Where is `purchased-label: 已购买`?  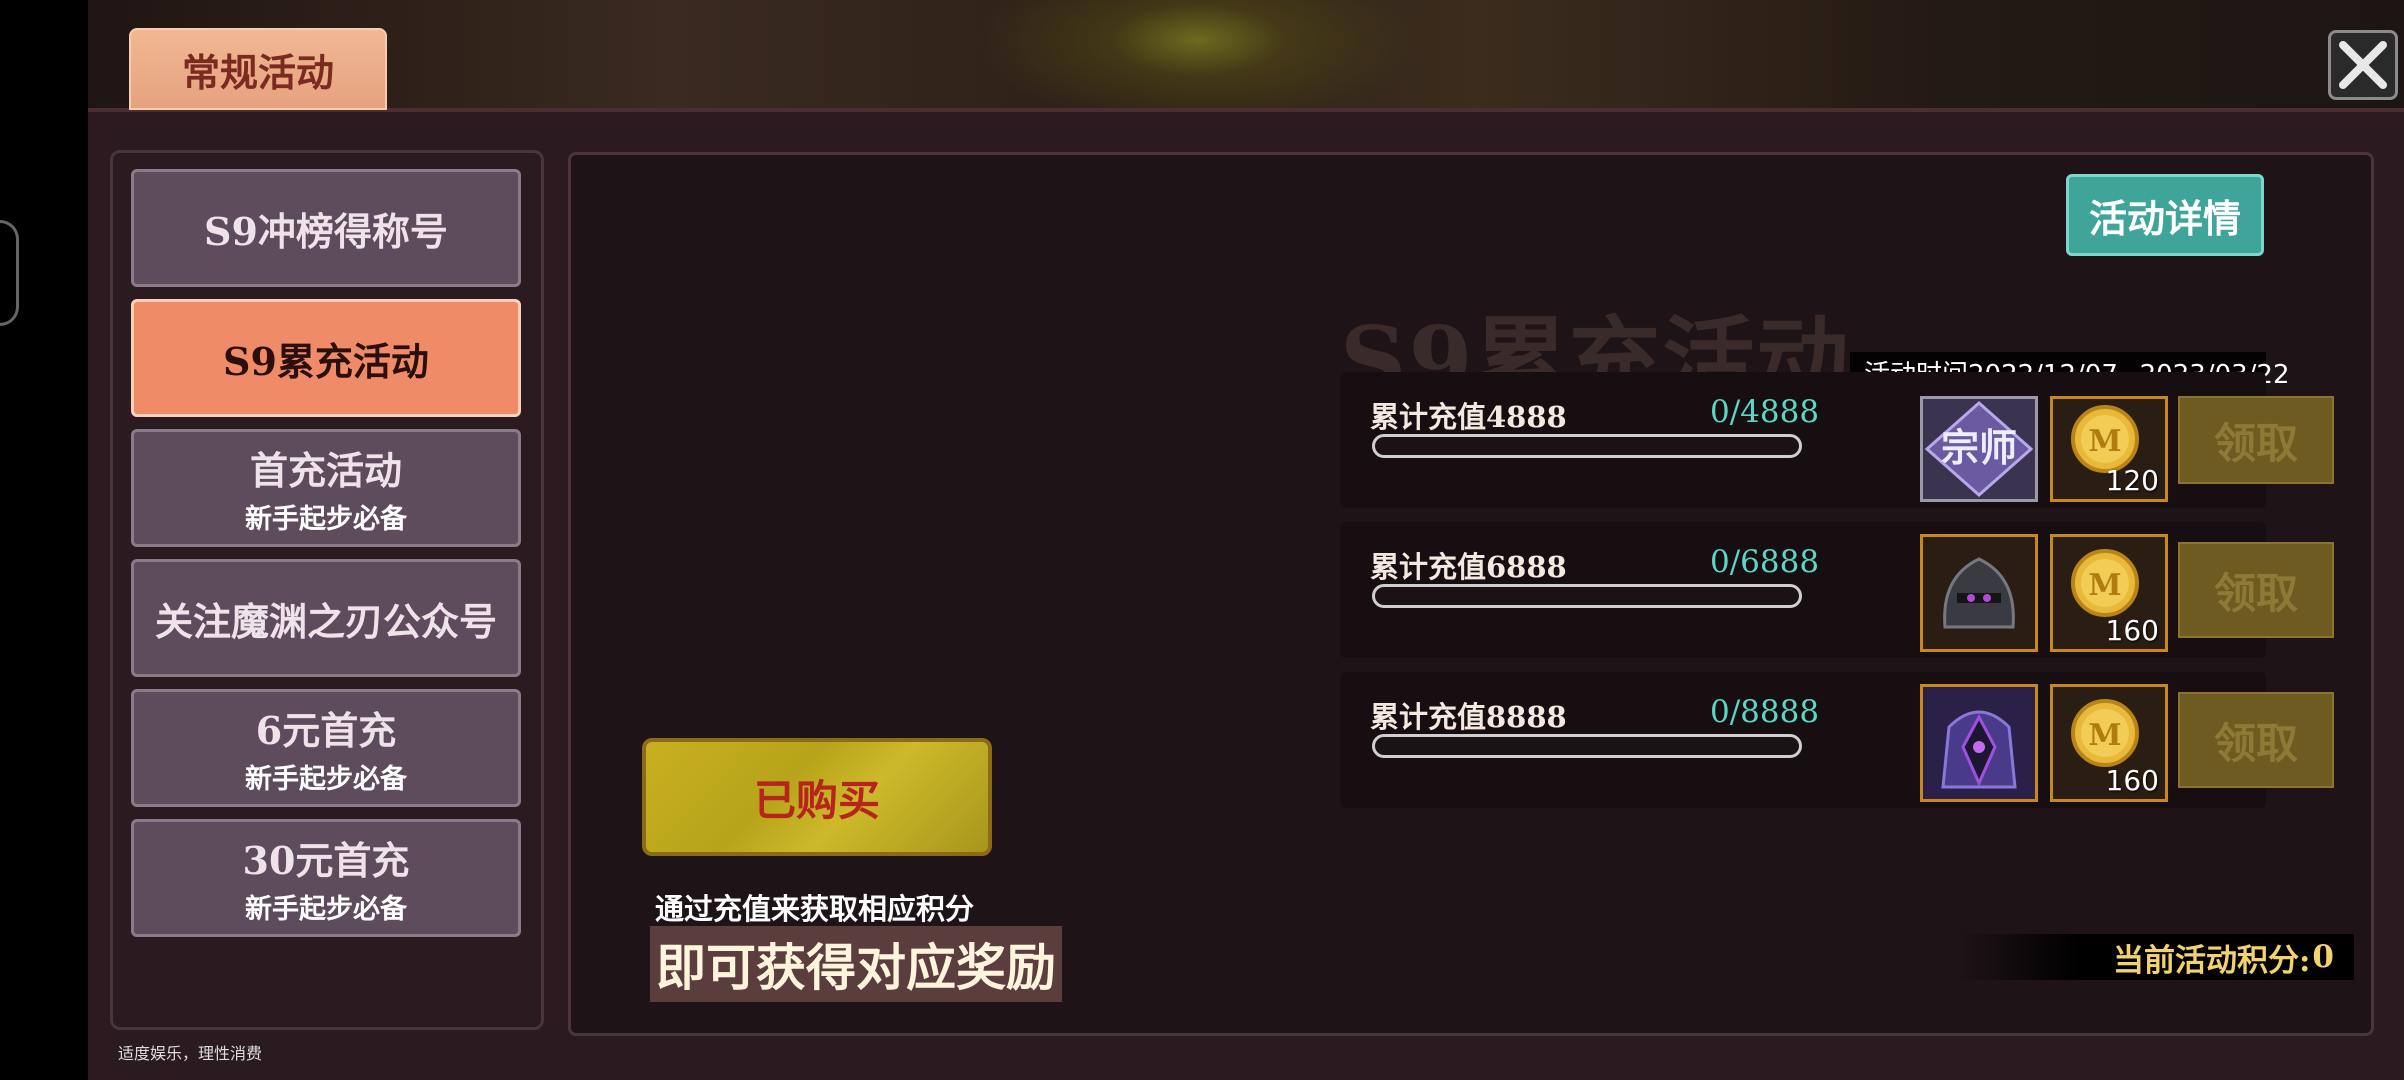 purchased-label: 已购买 is located at coordinates (816, 800).